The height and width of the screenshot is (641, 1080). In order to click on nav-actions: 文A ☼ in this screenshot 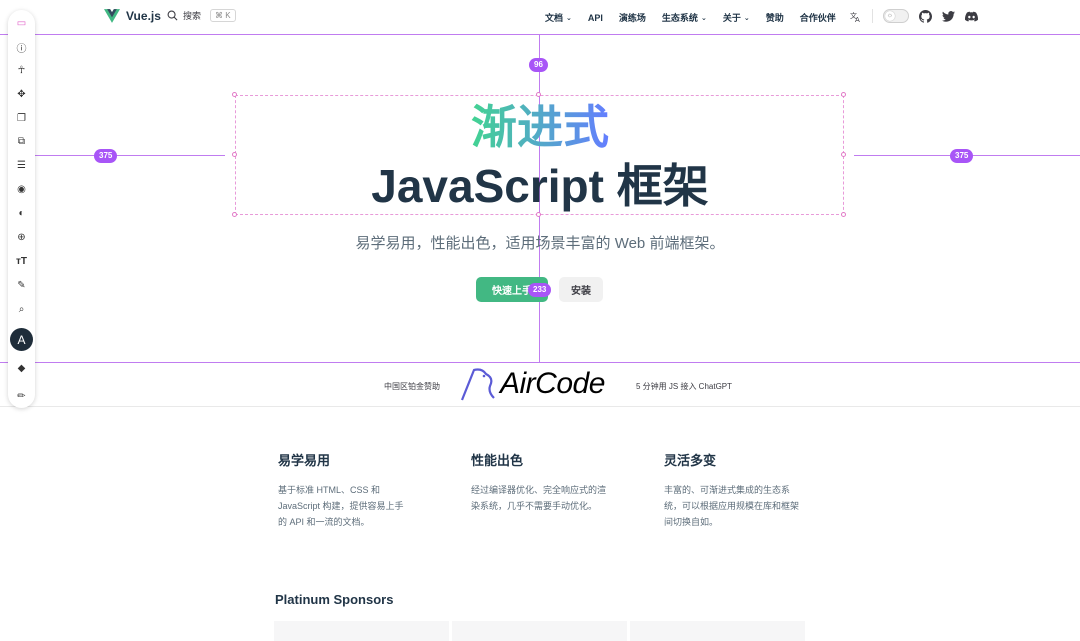, I will do `click(913, 16)`.